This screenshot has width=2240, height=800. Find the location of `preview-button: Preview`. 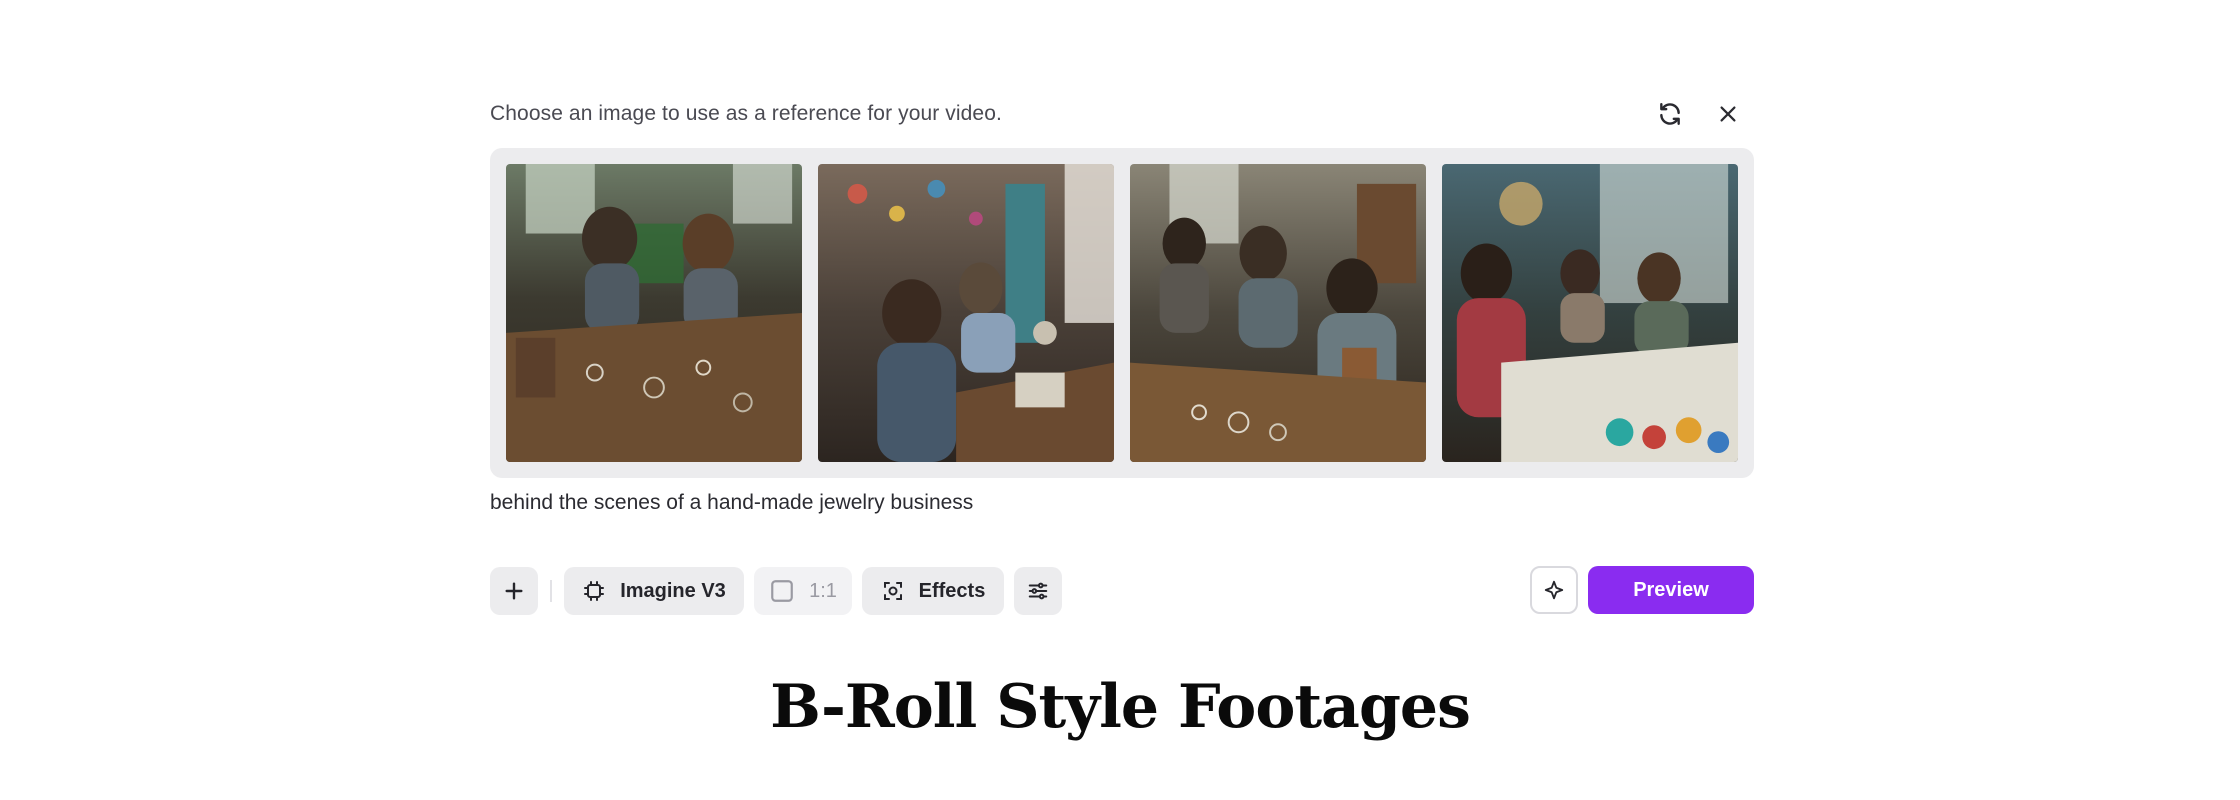

preview-button: Preview is located at coordinates (1671, 590).